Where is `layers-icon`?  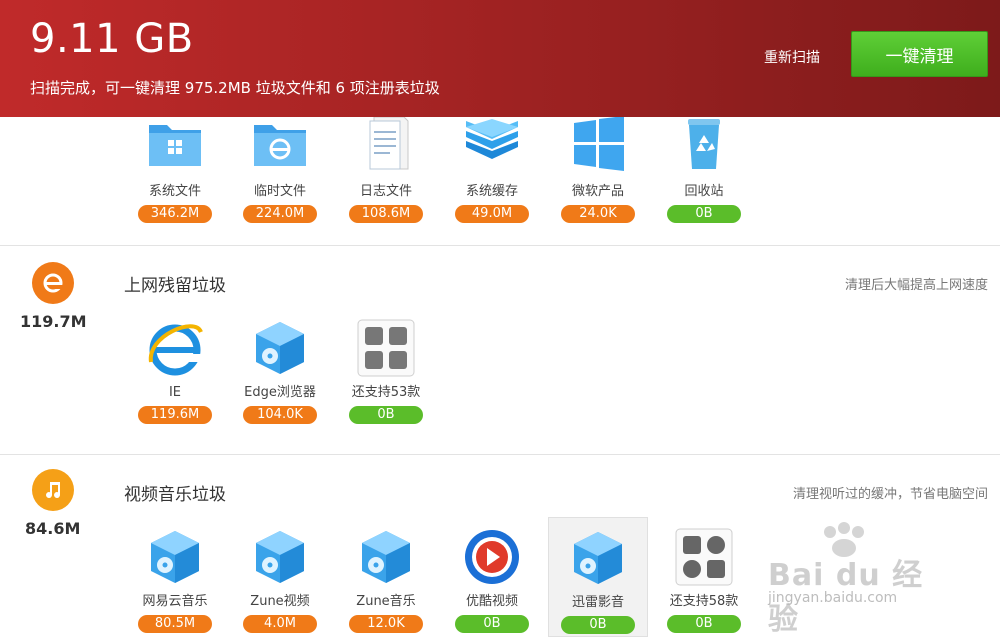 layers-icon is located at coordinates (492, 147).